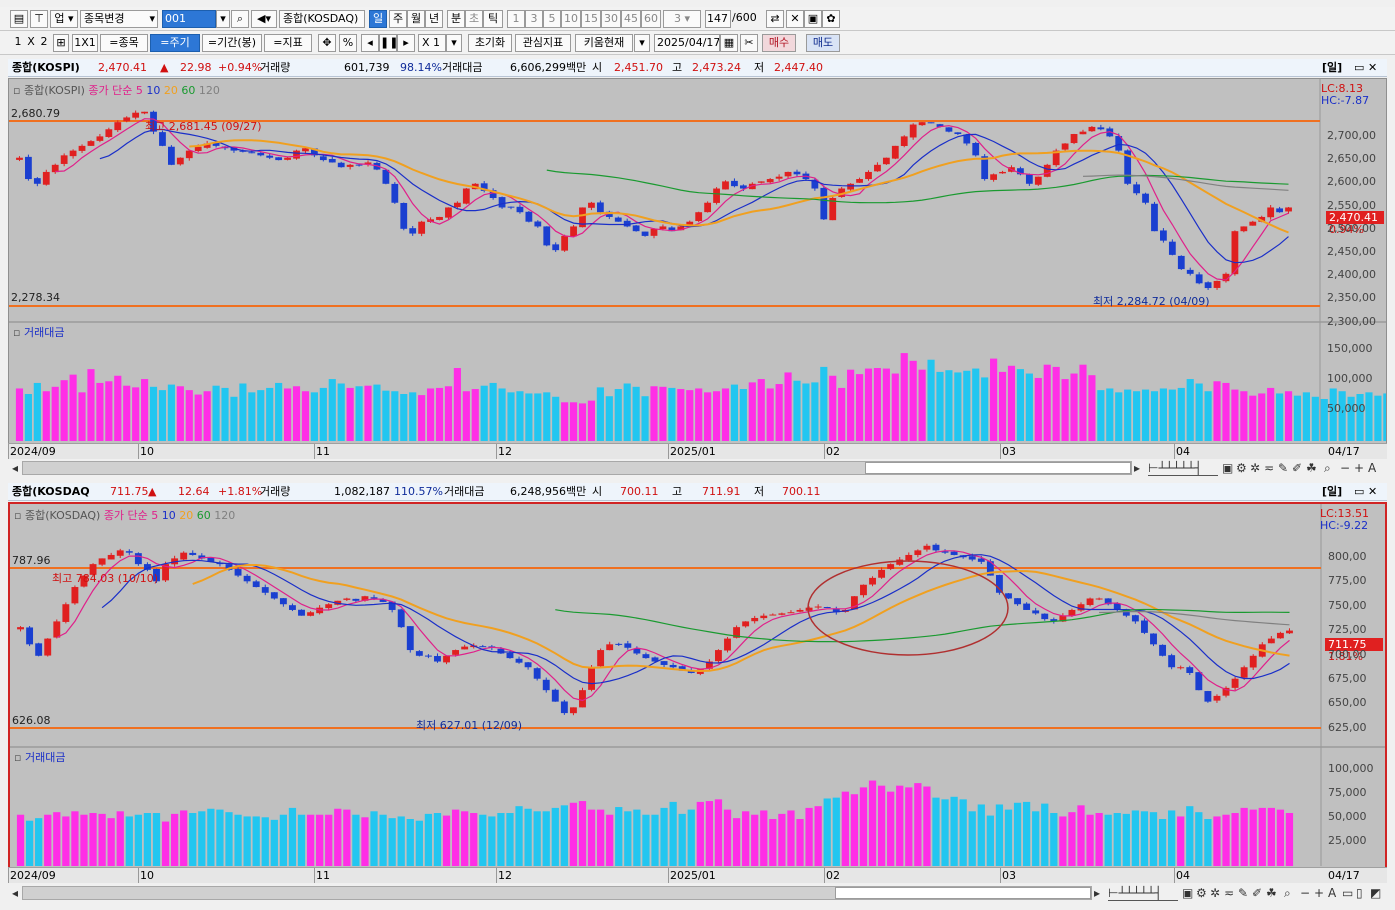  Describe the element at coordinates (223, 19) in the screenshot. I see `code-dropdown-icon: ▾` at that location.